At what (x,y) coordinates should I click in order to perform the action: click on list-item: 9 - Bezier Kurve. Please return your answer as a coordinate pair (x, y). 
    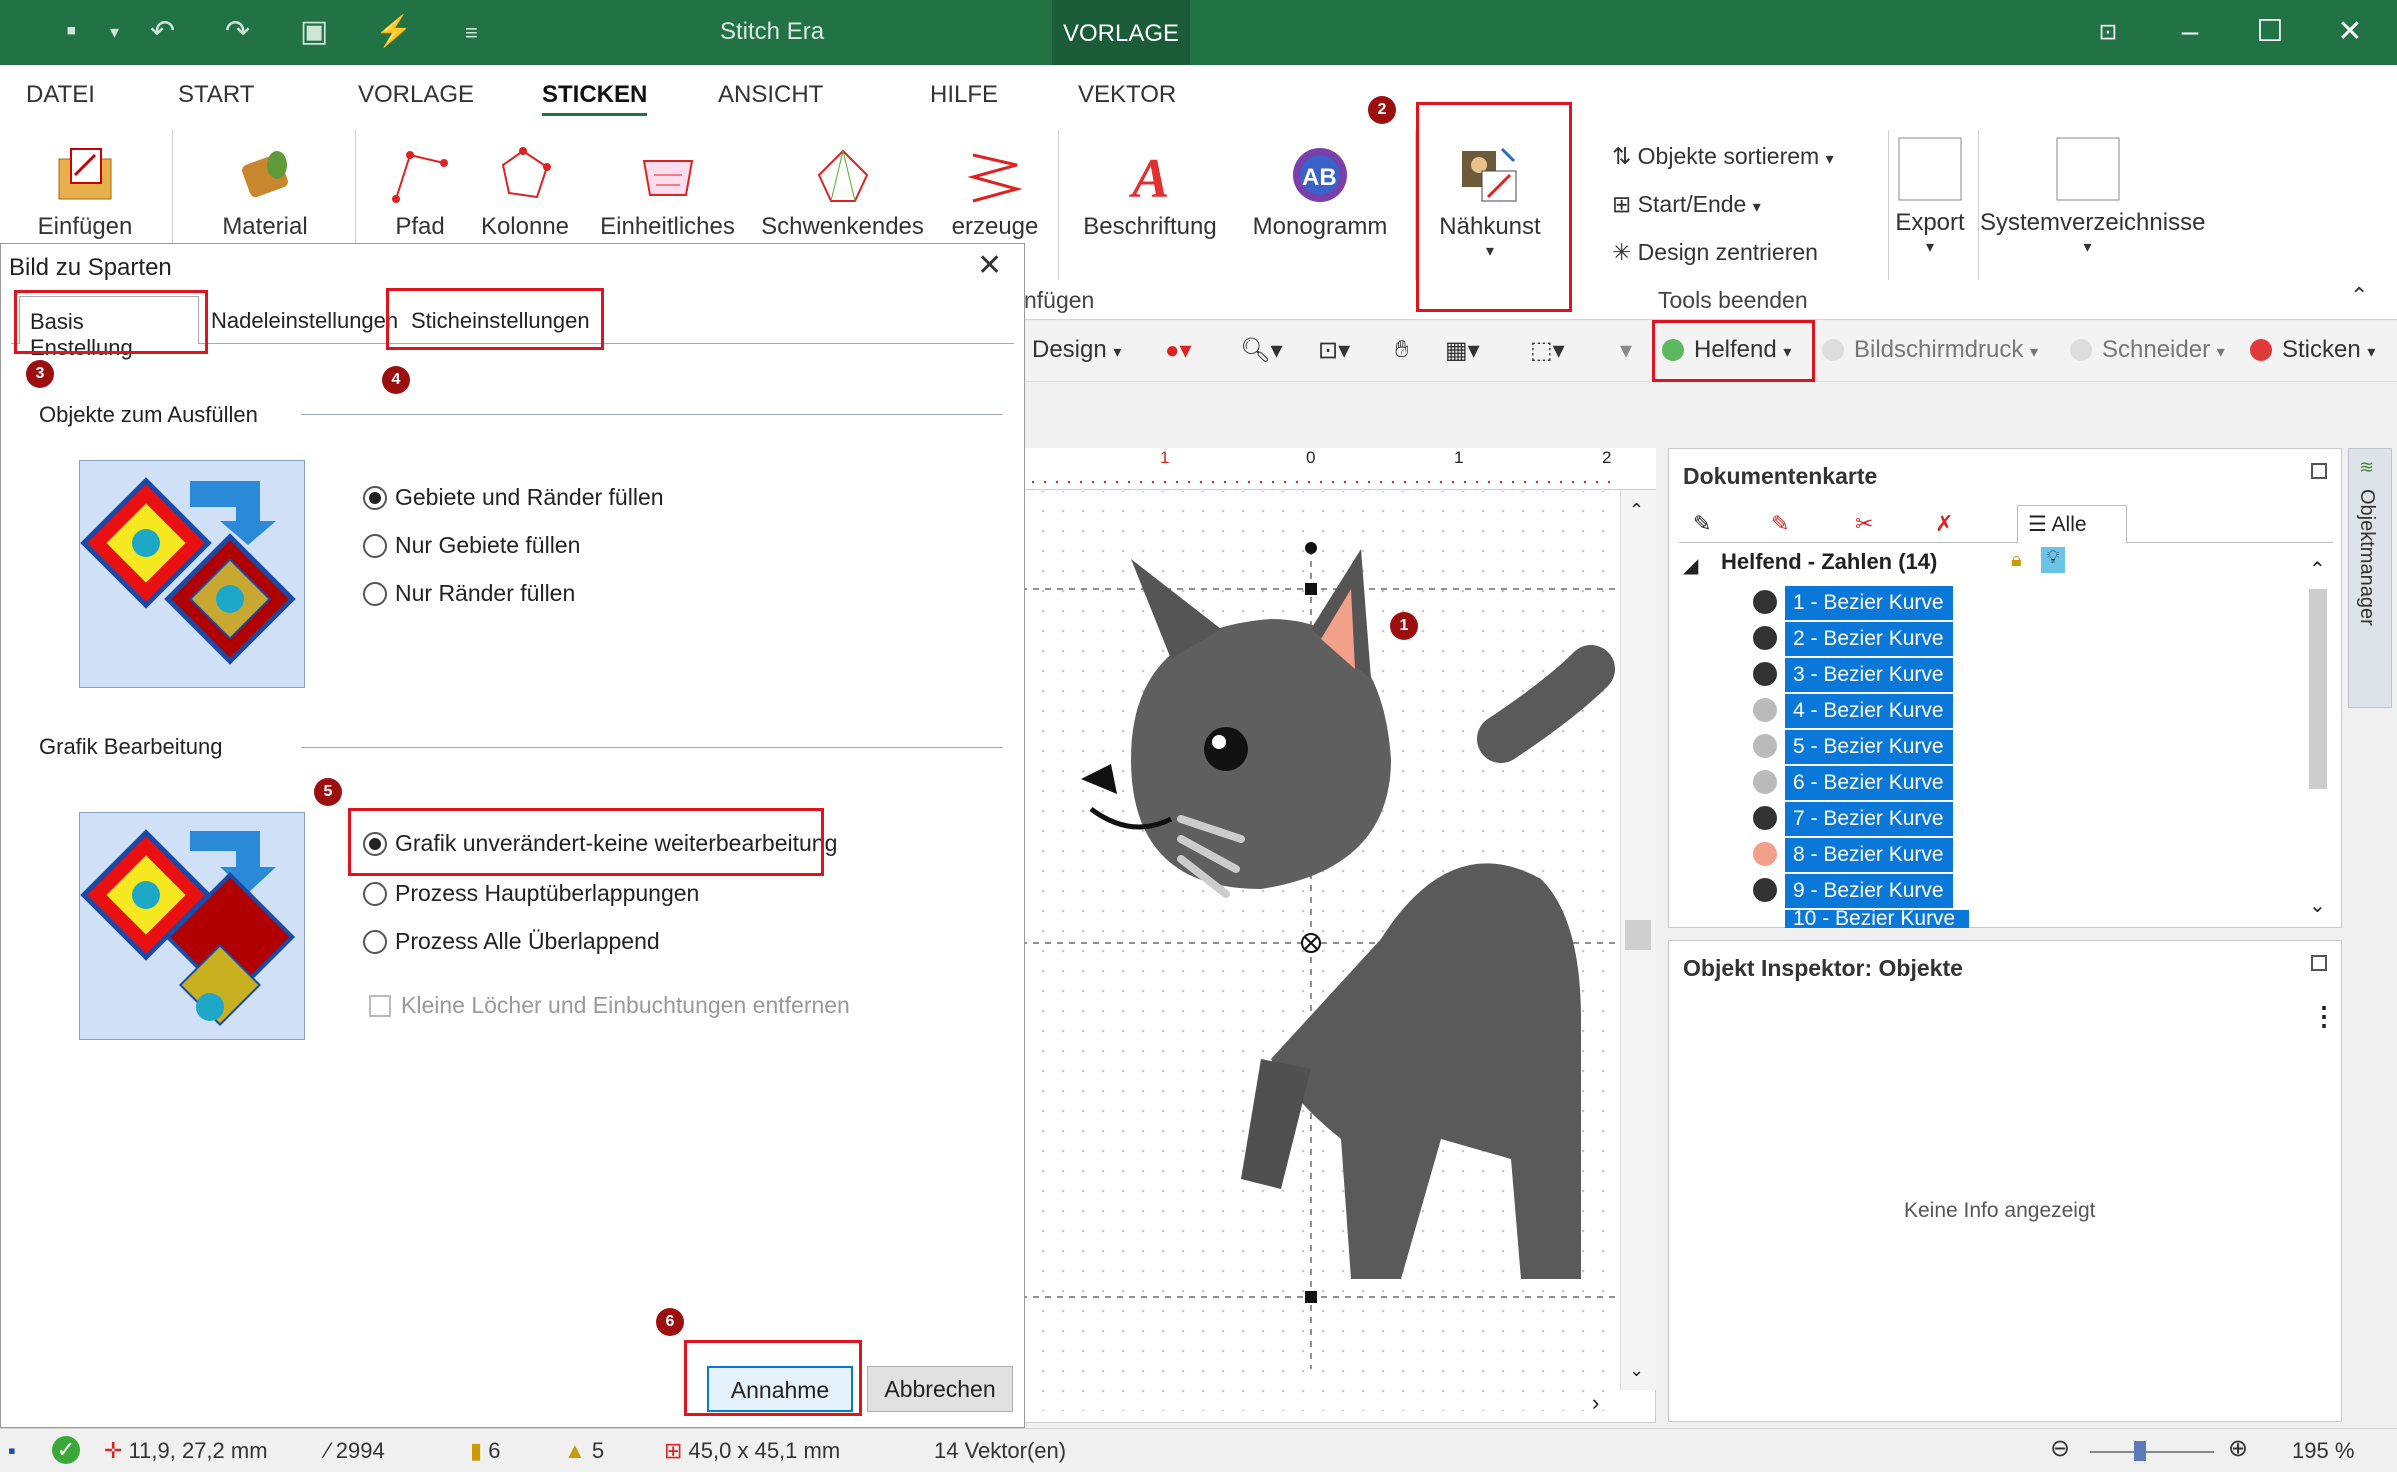
    Looking at the image, I should click on (1869, 891).